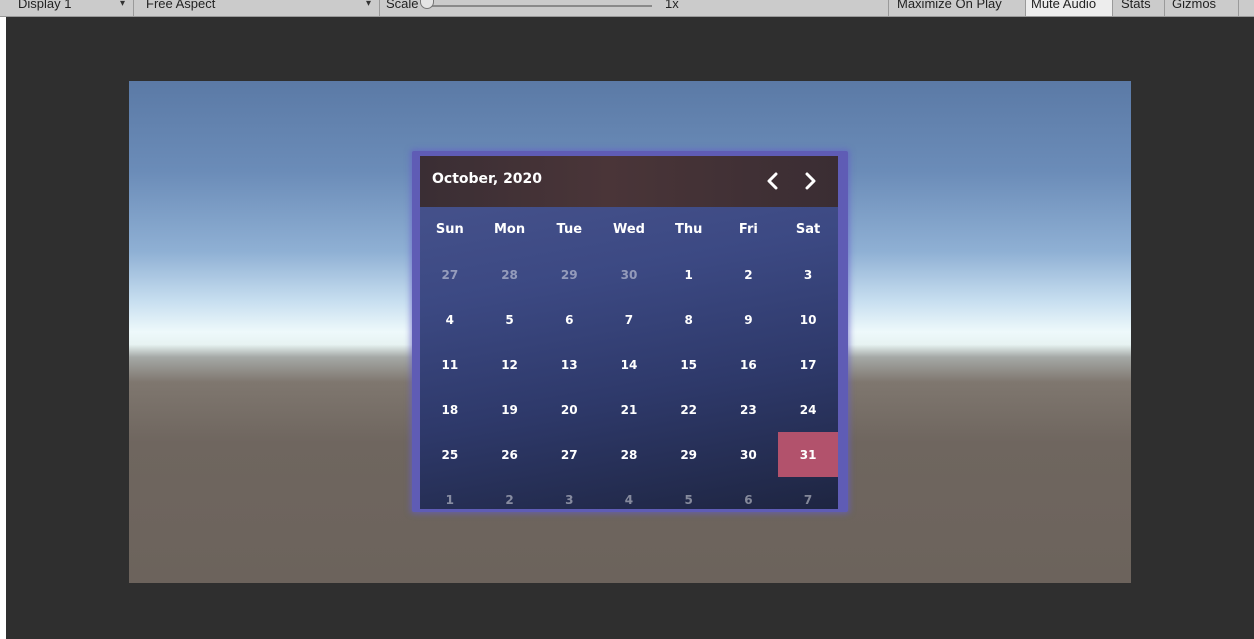 The width and height of the screenshot is (1254, 639). I want to click on week-row: 27 28 29 30 1 2 3, so click(629, 274).